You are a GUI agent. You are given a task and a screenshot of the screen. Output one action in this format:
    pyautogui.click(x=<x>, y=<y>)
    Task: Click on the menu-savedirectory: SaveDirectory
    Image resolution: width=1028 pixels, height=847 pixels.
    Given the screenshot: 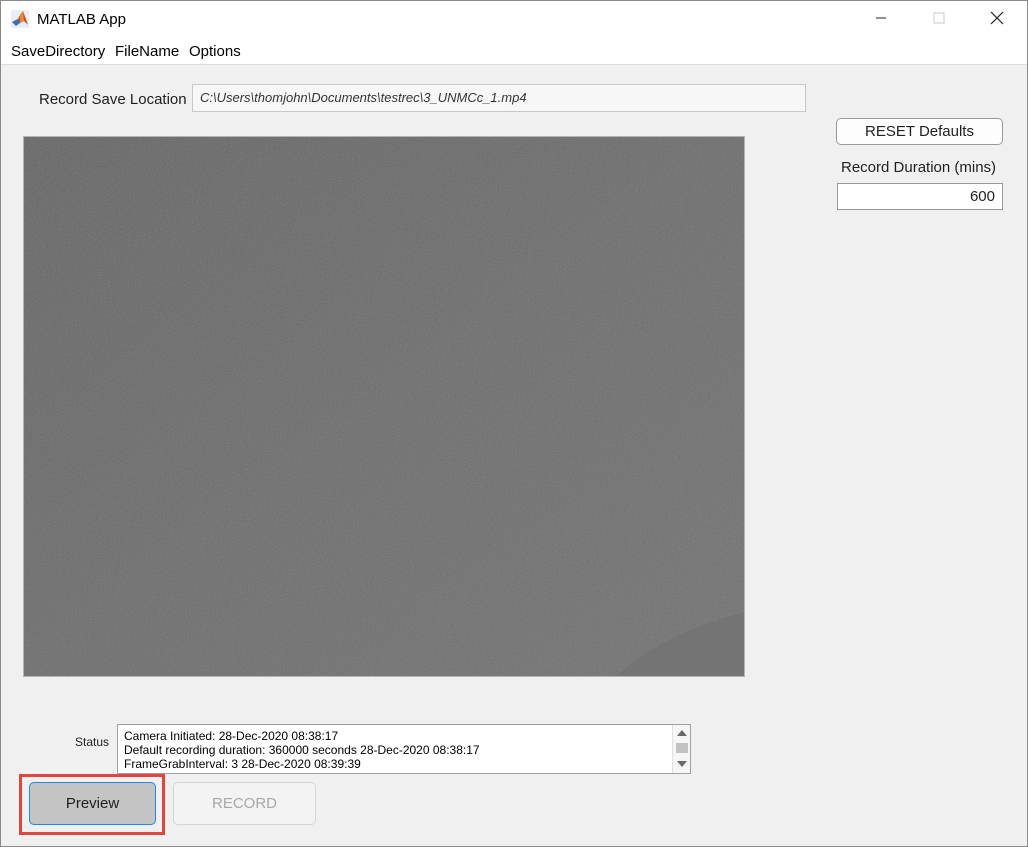 What is the action you would take?
    pyautogui.click(x=58, y=51)
    